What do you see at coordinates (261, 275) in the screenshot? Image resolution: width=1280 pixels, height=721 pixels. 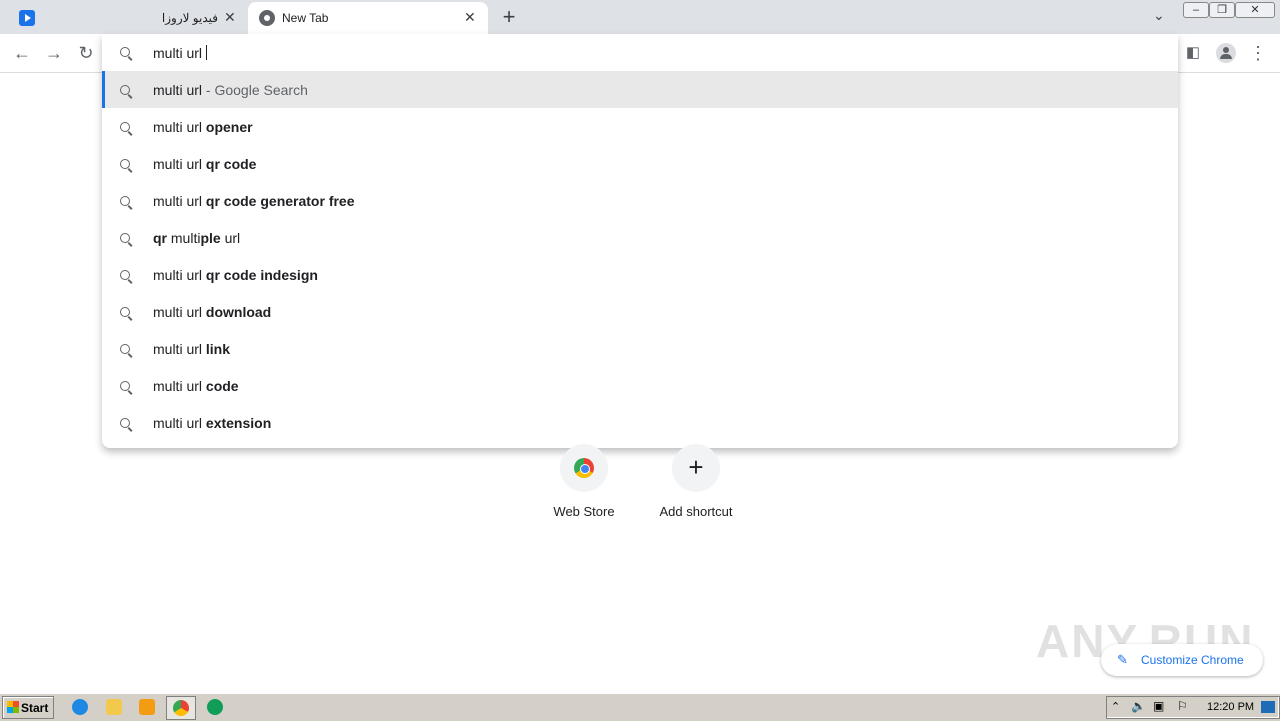 I see `suggestion-completion: qr code indesign` at bounding box center [261, 275].